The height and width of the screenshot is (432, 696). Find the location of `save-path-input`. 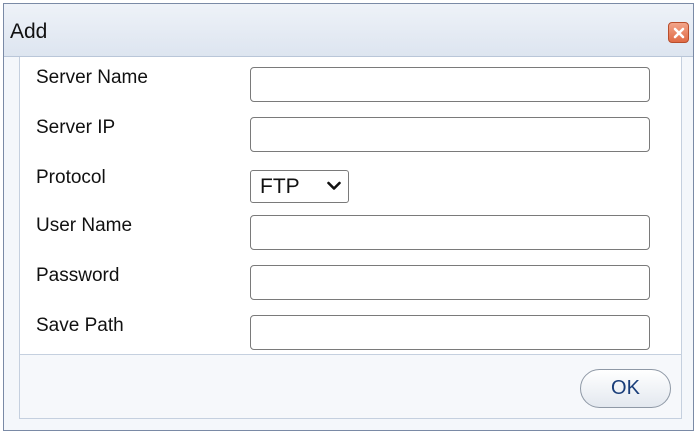

save-path-input is located at coordinates (450, 332).